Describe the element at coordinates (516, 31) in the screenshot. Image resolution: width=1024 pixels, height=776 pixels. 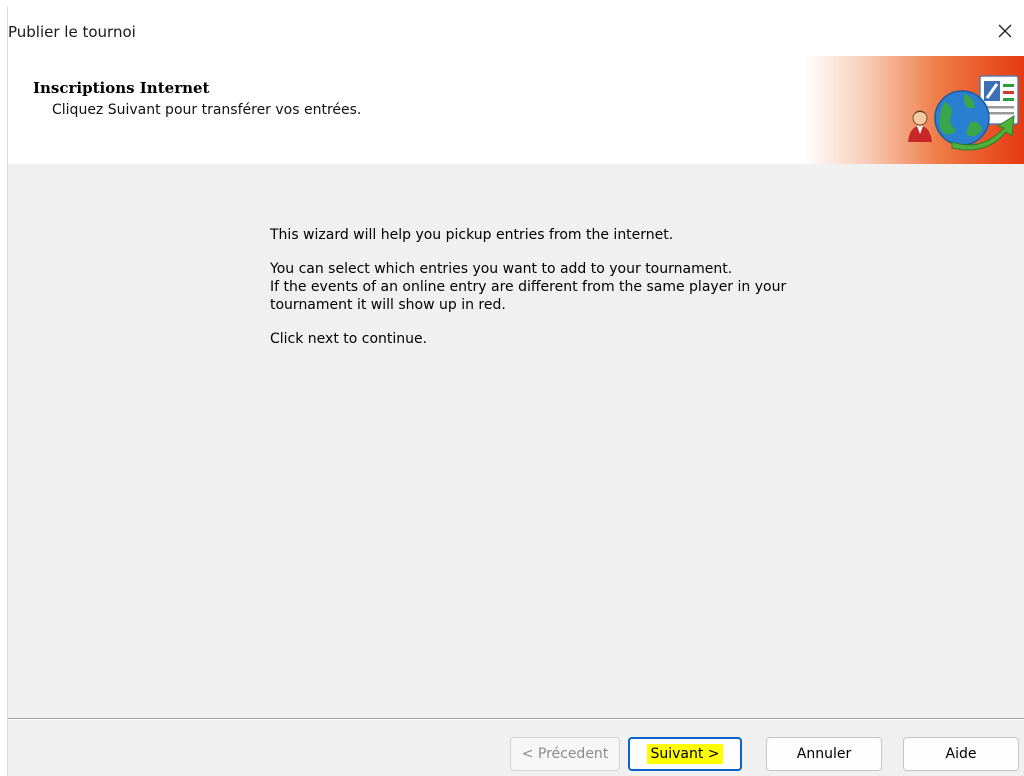
I see `title-bar: Publier le tournoi` at that location.